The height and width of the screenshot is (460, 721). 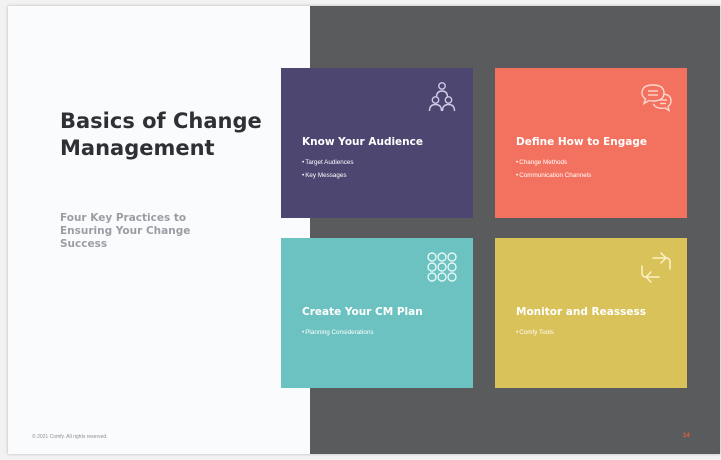 What do you see at coordinates (582, 142) in the screenshot?
I see `card-title: Define How to Engage` at bounding box center [582, 142].